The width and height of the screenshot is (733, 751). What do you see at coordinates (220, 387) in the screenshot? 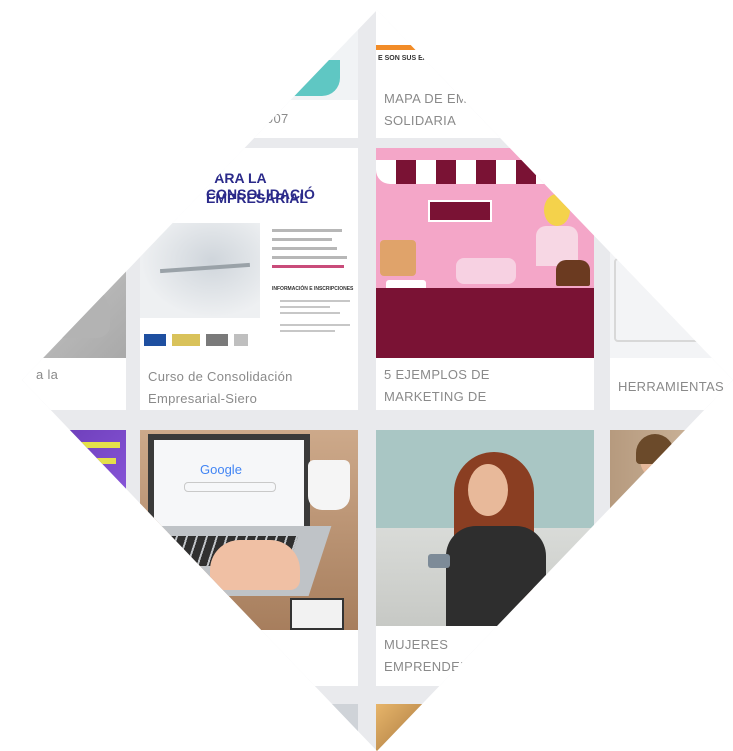
I see `card-caption: Curso de Consolidación Empresarial-Siero` at bounding box center [220, 387].